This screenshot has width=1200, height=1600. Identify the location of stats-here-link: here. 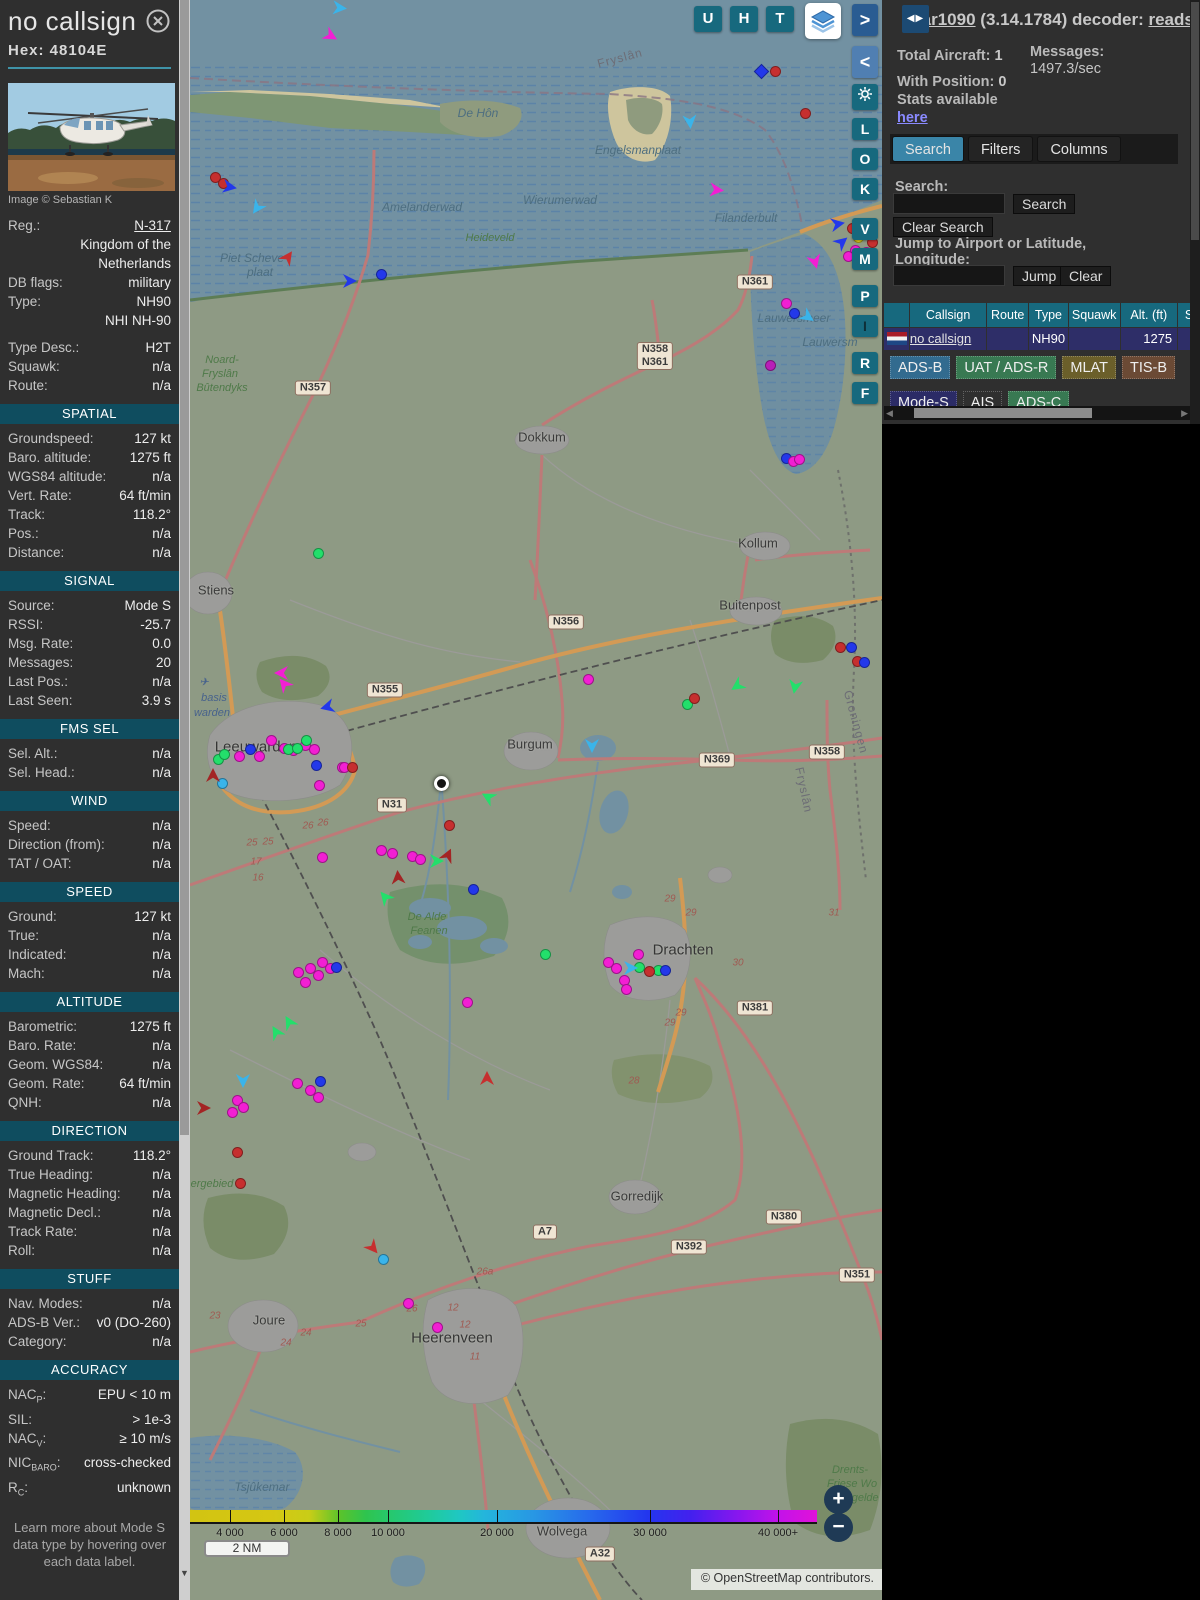
(912, 118).